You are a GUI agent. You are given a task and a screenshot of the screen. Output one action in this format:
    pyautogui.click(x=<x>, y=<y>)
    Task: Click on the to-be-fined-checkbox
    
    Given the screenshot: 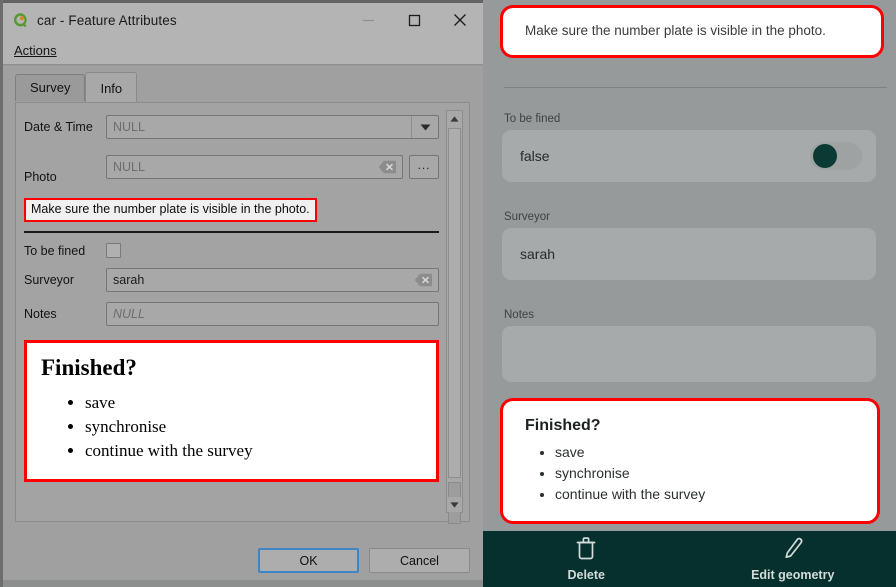 What is the action you would take?
    pyautogui.click(x=113, y=250)
    